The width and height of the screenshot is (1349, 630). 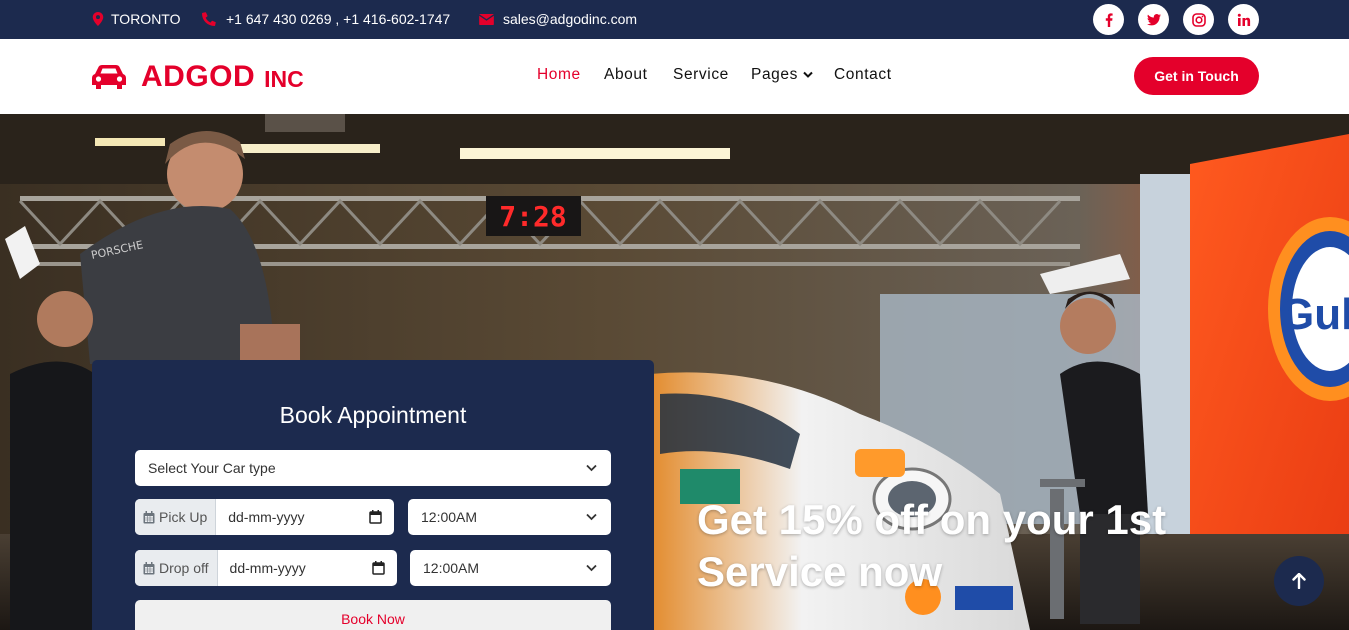 I want to click on location-info: TORONTO, so click(x=136, y=19).